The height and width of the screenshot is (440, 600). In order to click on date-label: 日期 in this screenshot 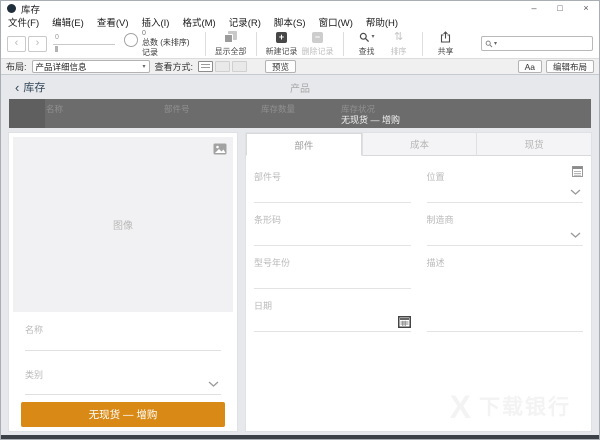, I will do `click(263, 306)`.